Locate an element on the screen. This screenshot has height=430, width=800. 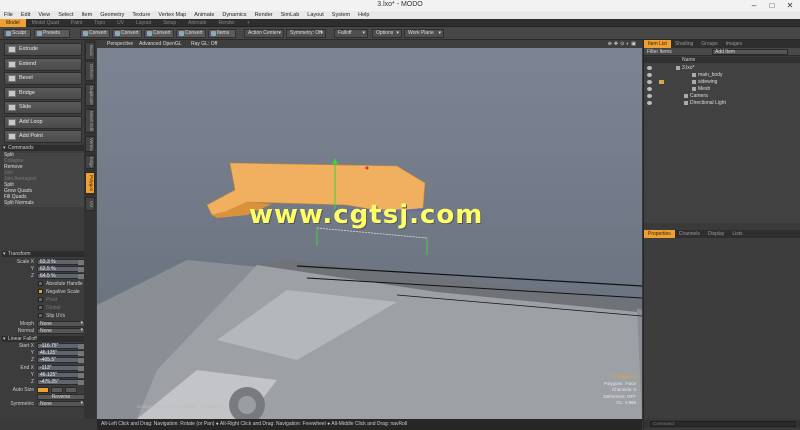
menu-item: Select is located at coordinates (65, 15).